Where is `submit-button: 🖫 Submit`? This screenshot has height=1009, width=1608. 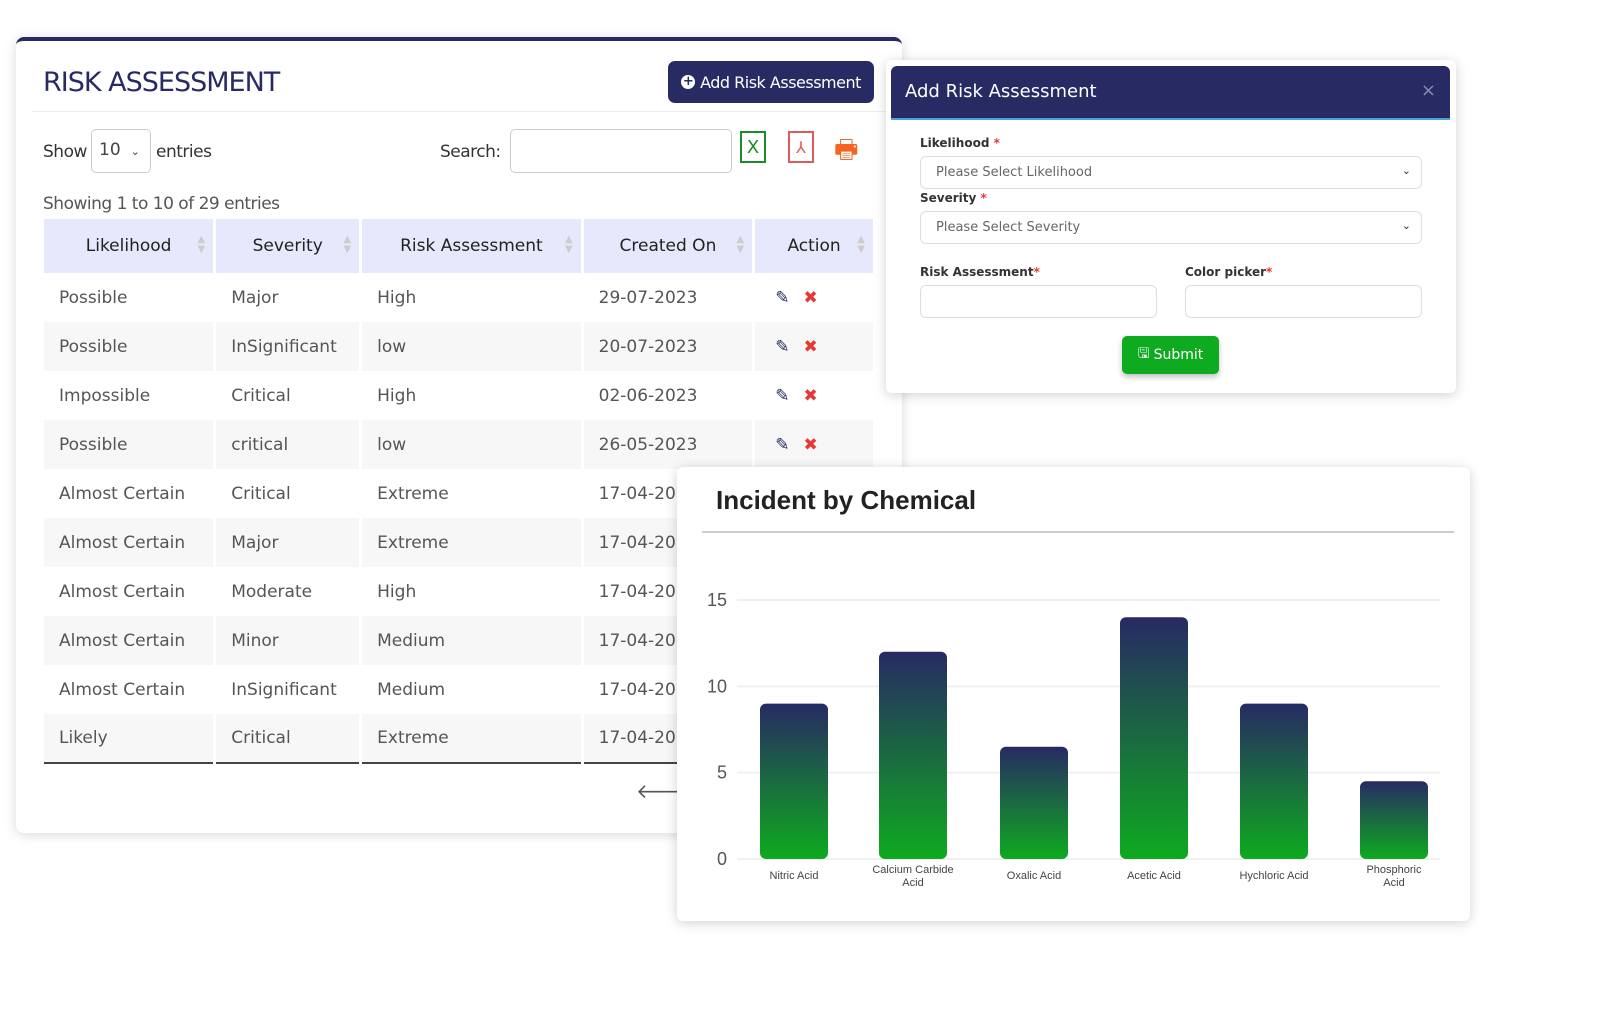
submit-button: 🖫 Submit is located at coordinates (1170, 355).